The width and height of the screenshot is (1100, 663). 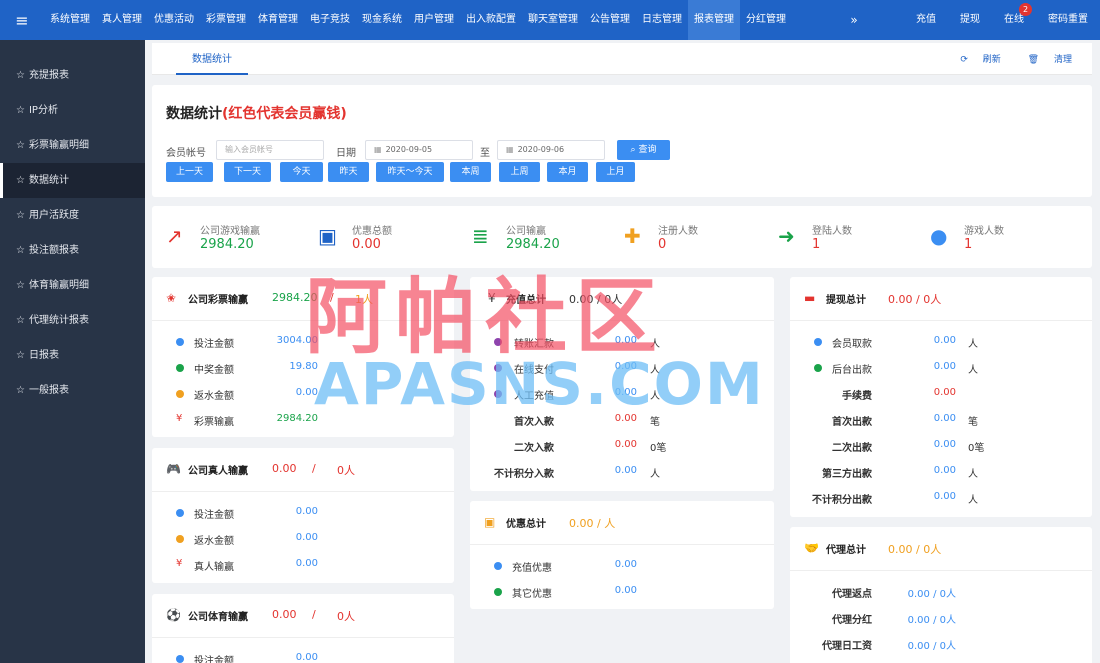 What do you see at coordinates (48, 180) in the screenshot?
I see `sidebar-item-label: 数据统计` at bounding box center [48, 180].